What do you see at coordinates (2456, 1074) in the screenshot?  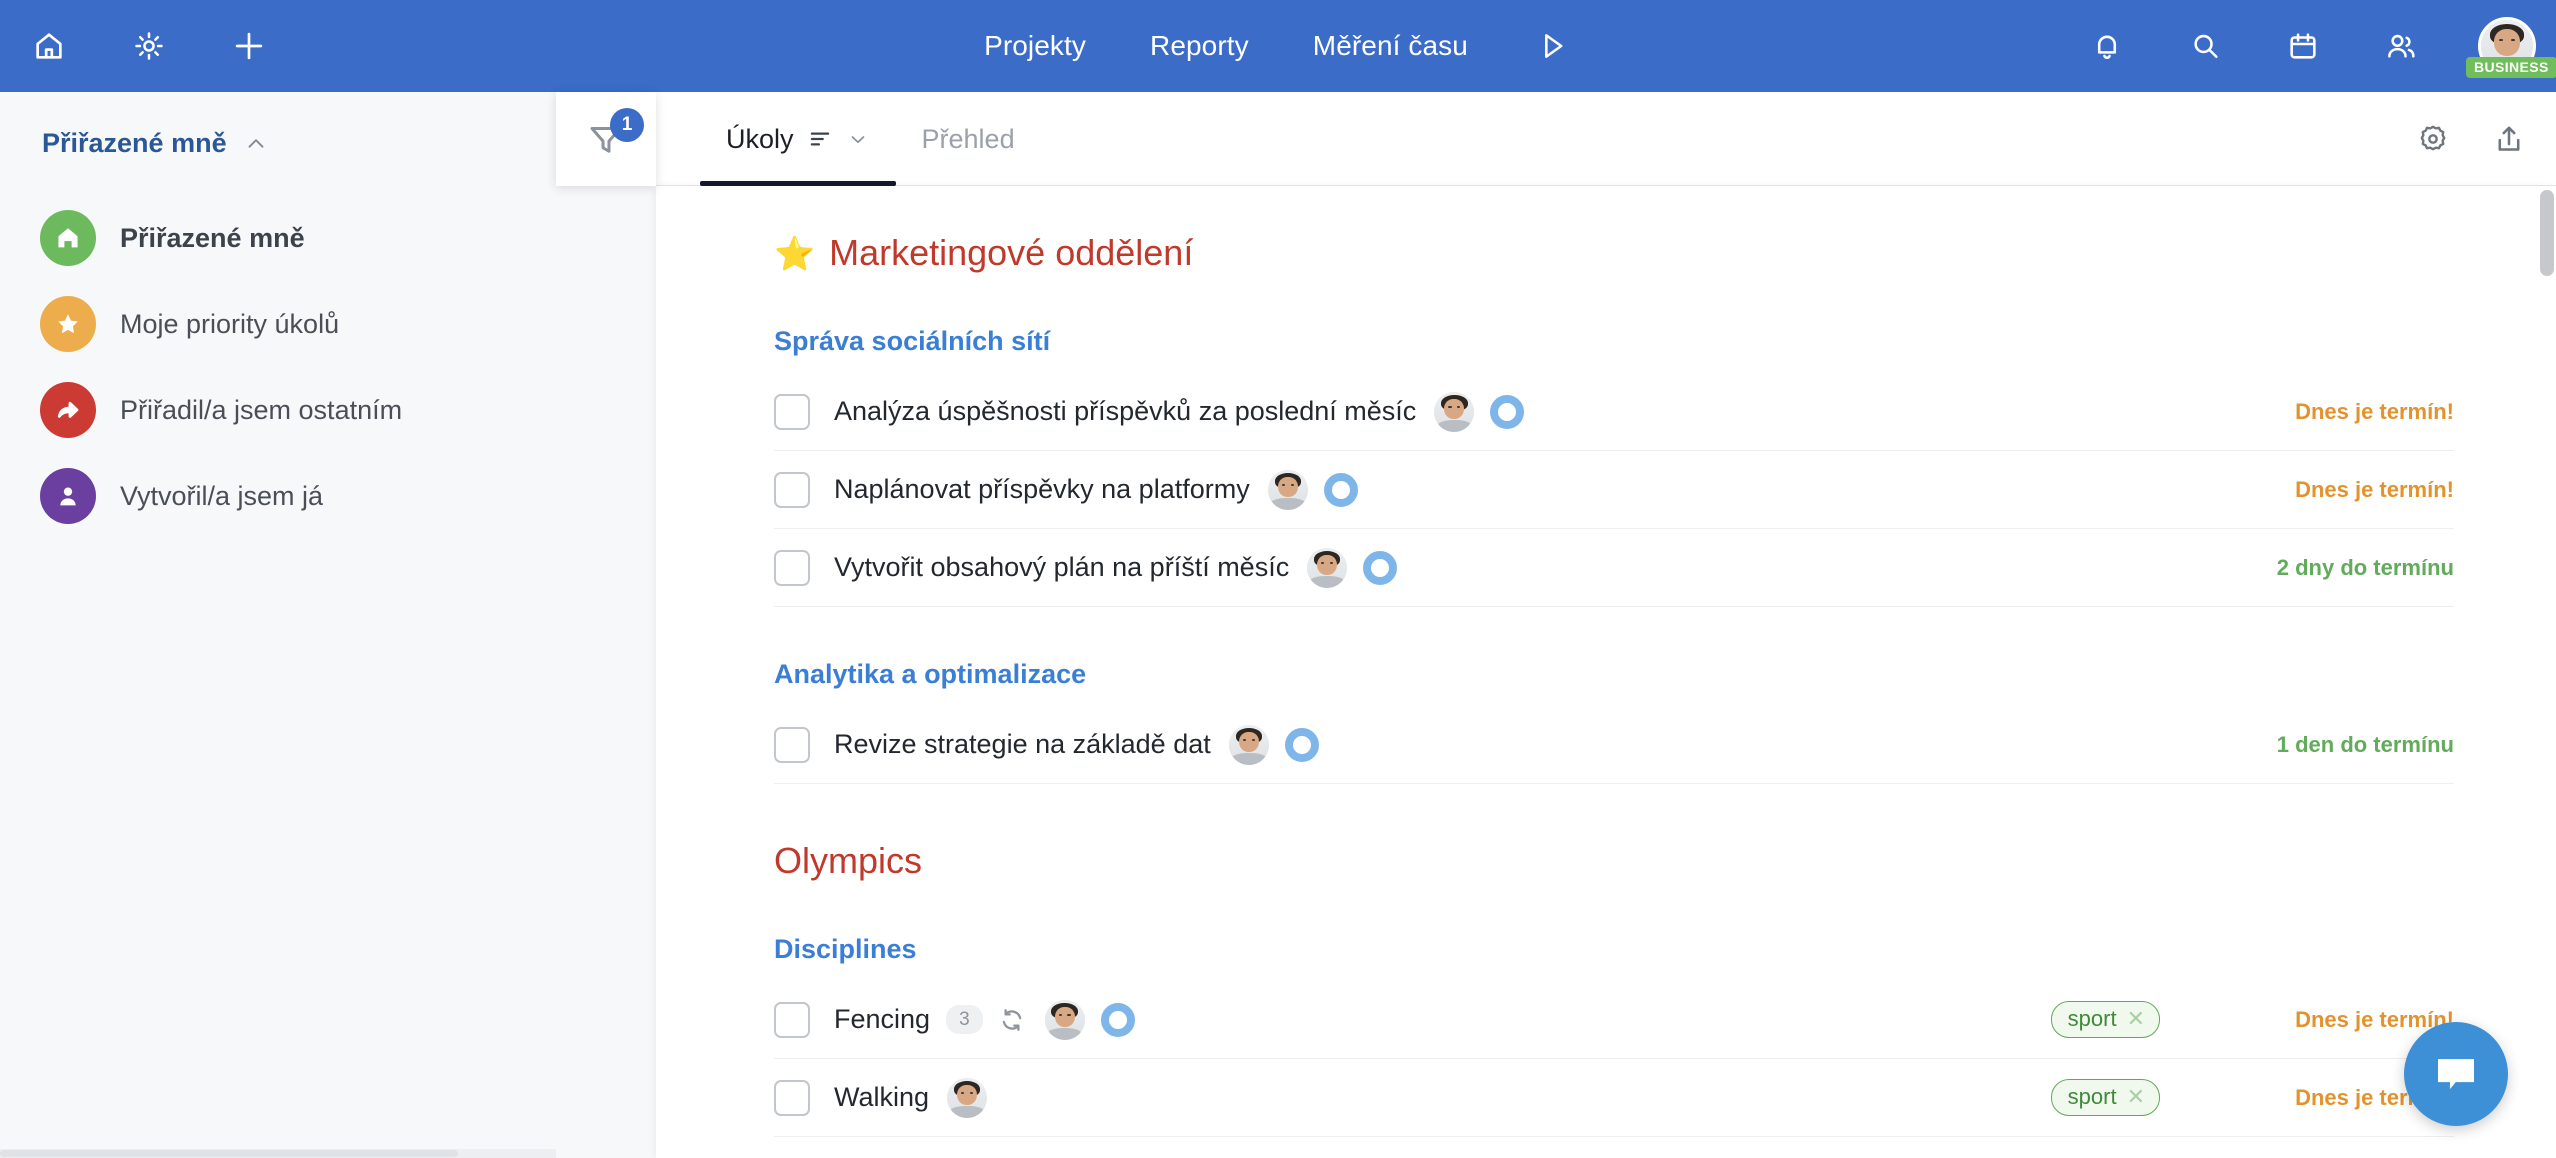 I see `chat-bubble-icon` at bounding box center [2456, 1074].